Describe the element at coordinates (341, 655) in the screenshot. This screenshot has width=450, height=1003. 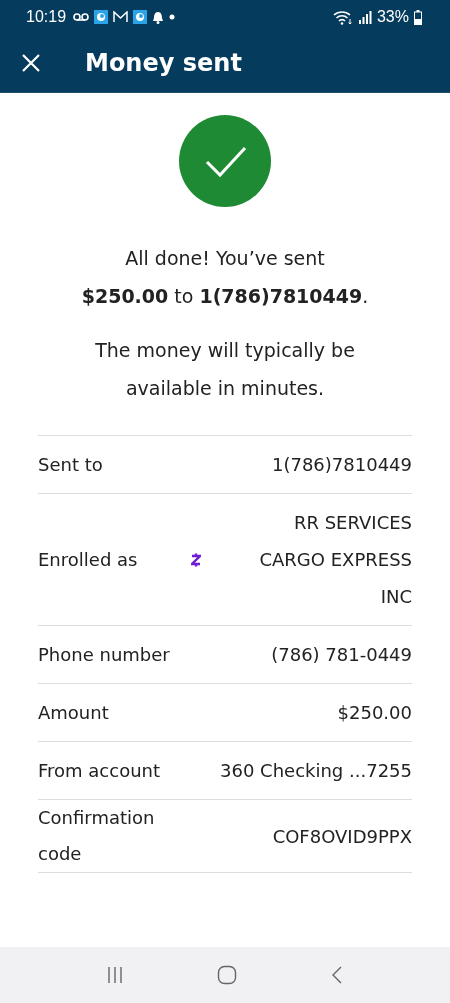
I see `detail-value: (786) 781-0449` at that location.